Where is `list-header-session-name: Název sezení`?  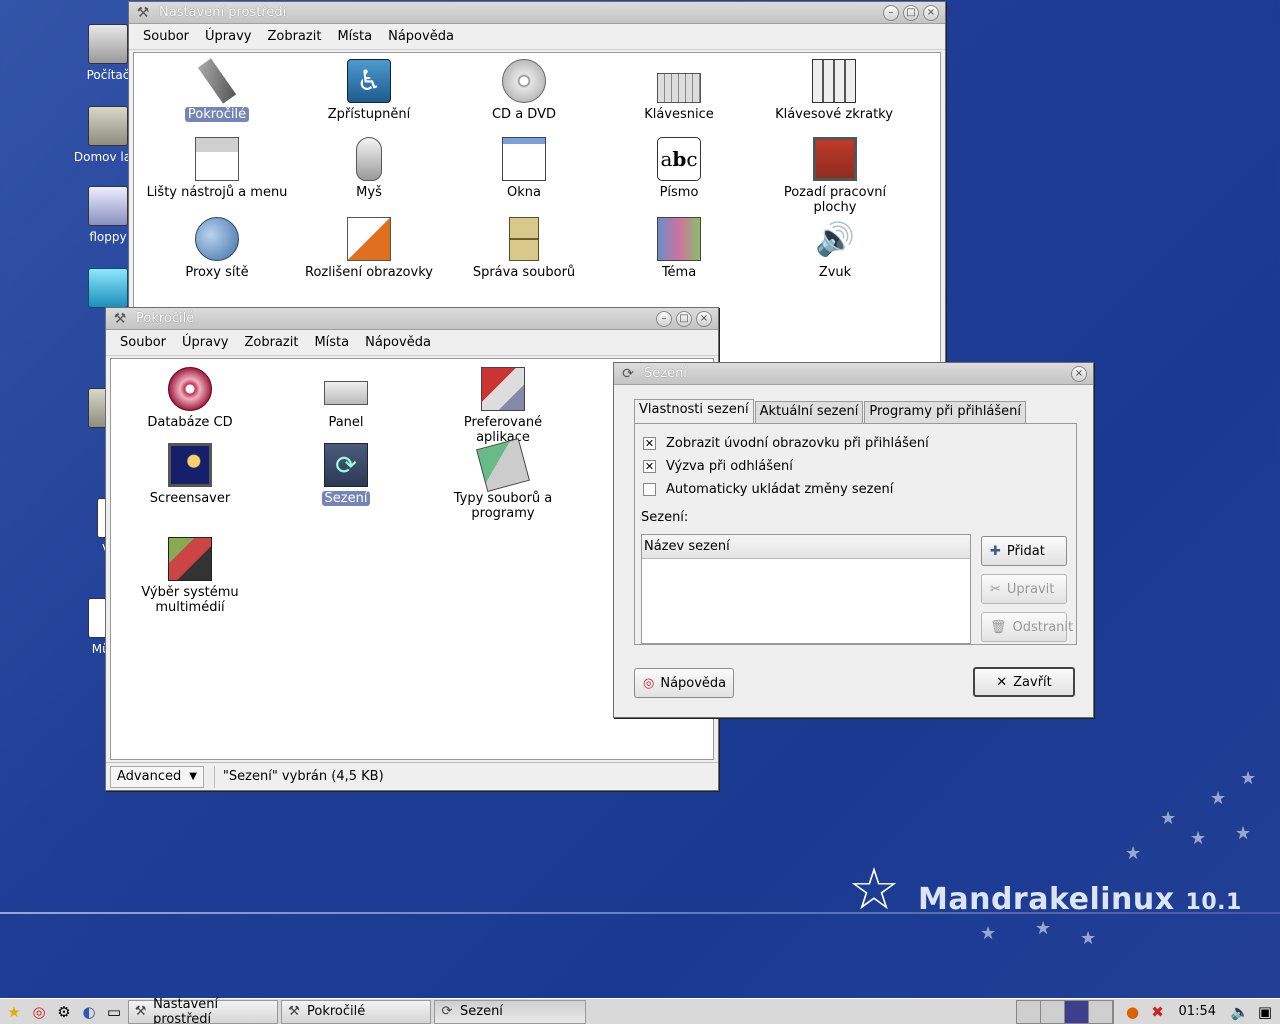
list-header-session-name: Název sezení is located at coordinates (806, 547).